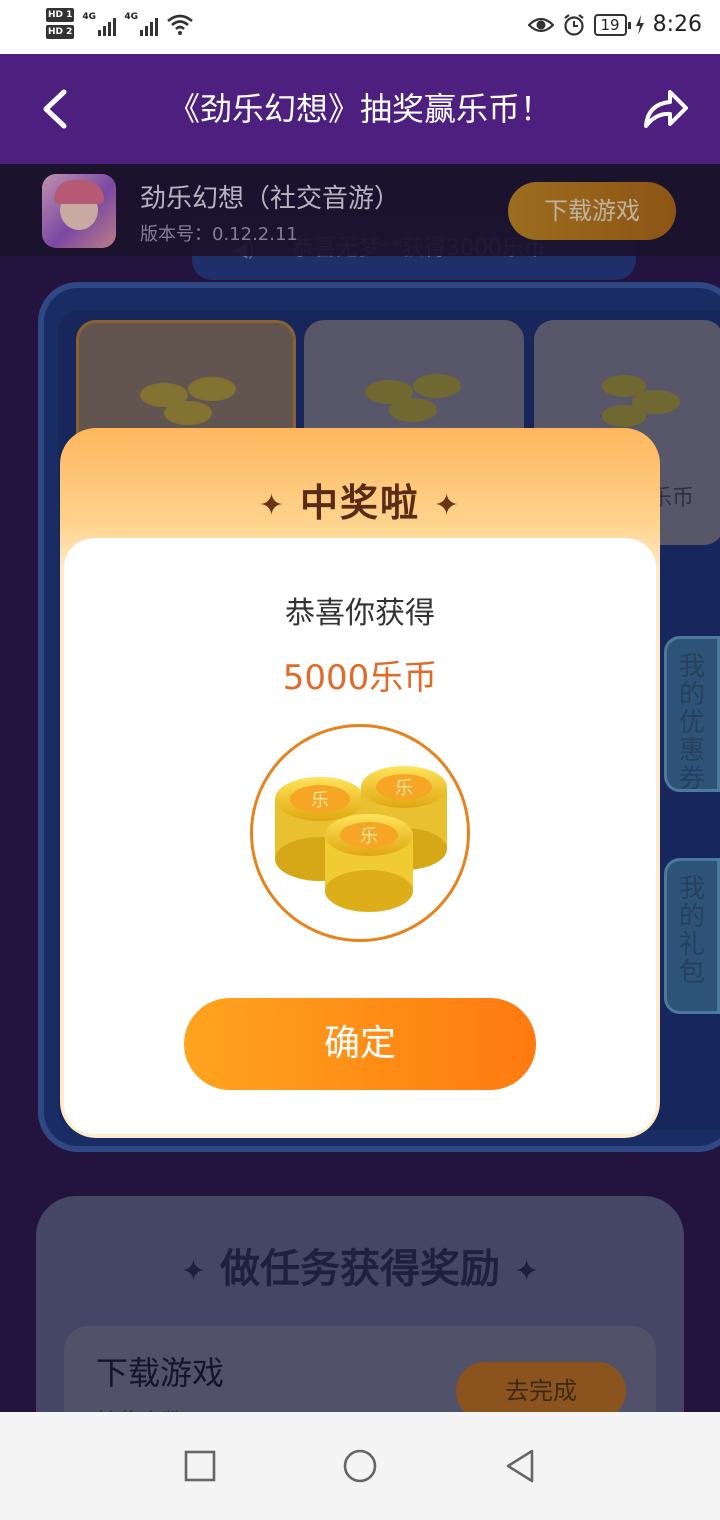  I want to click on network-type-1: 4G, so click(89, 16).